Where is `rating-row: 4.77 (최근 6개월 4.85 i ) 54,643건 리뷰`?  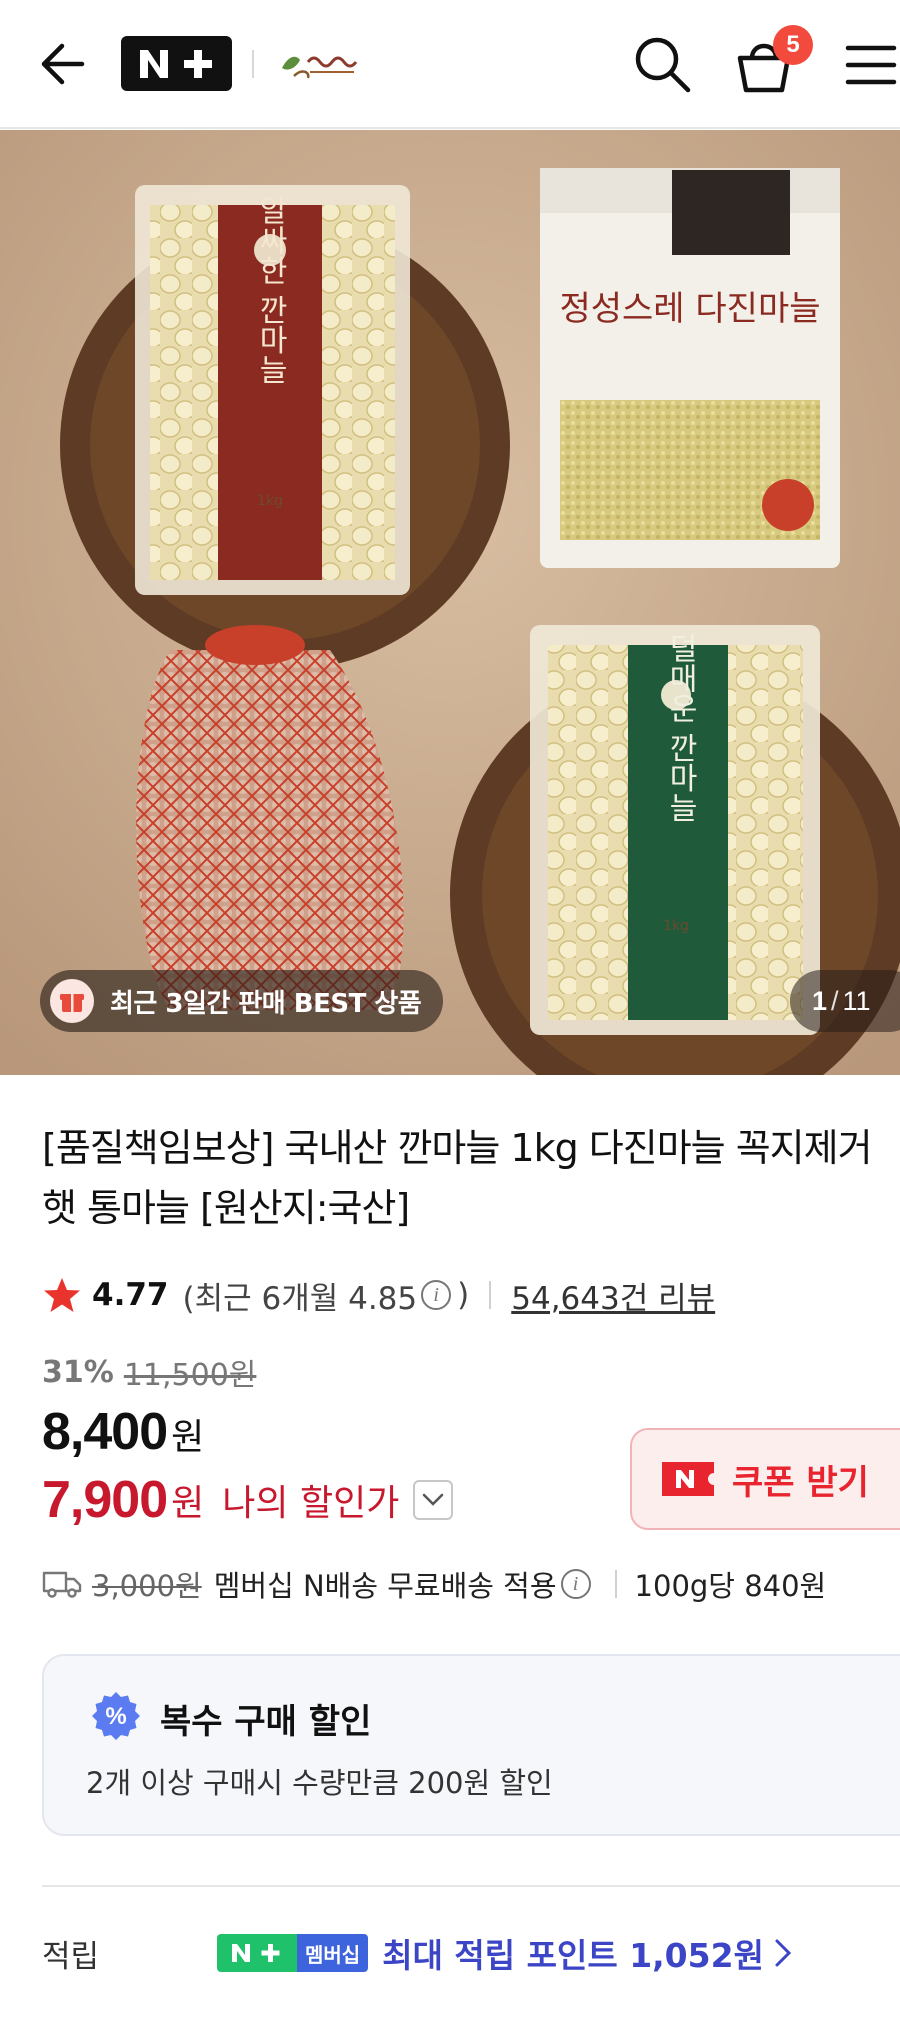 rating-row: 4.77 (최근 6개월 4.85 i ) 54,643건 리뷰 is located at coordinates (378, 1295).